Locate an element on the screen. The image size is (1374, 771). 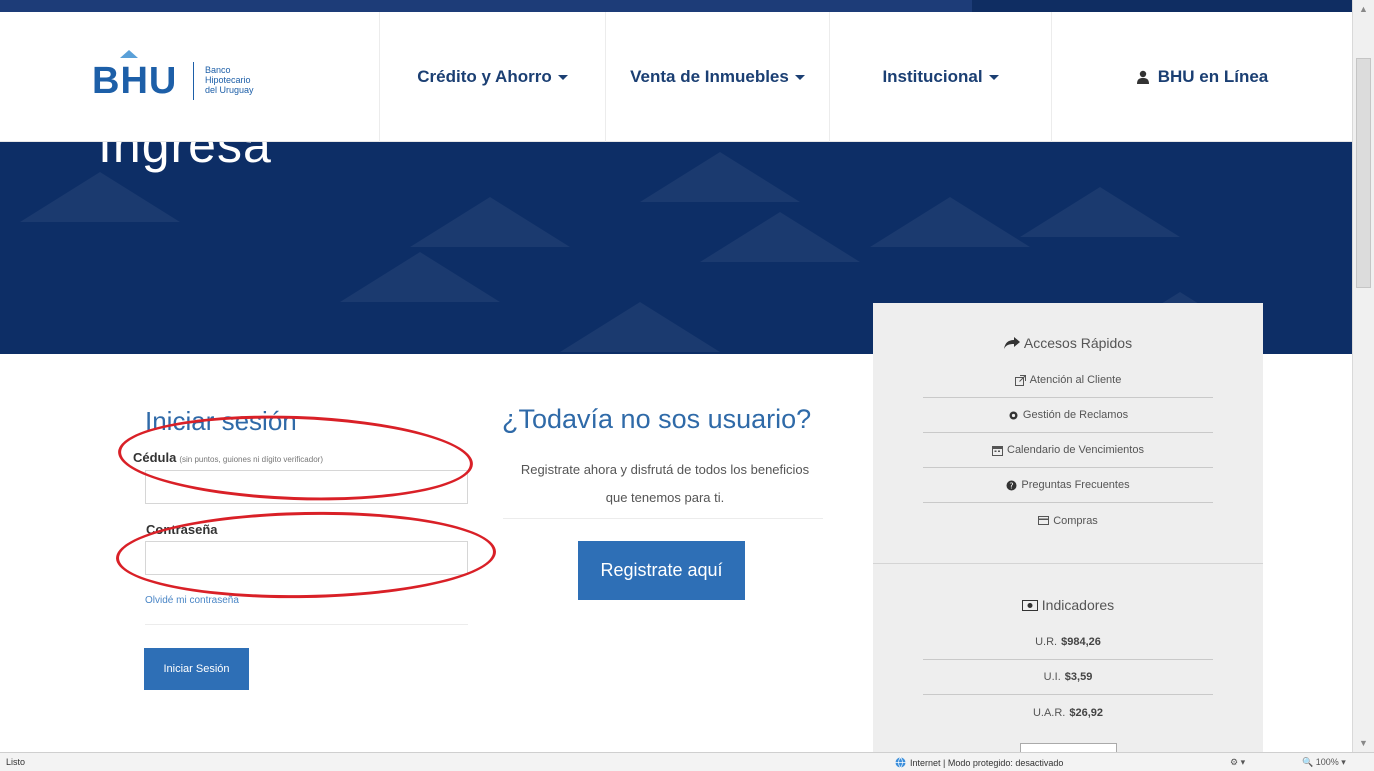
nav-credito-ahorro: Crédito y Ahorro is located at coordinates (493, 77).